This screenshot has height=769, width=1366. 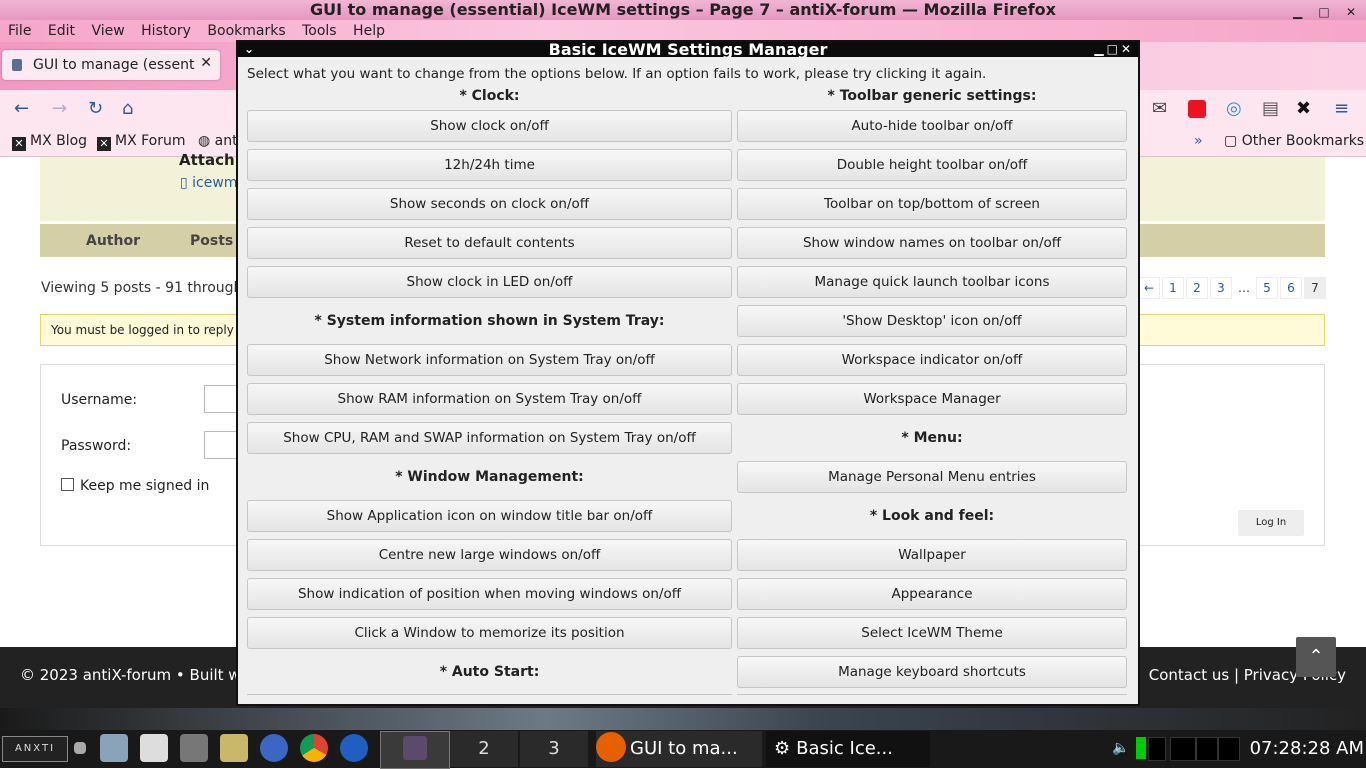 I want to click on autohide-toolbar-button: Auto-hide toolbar on/off, so click(x=932, y=126).